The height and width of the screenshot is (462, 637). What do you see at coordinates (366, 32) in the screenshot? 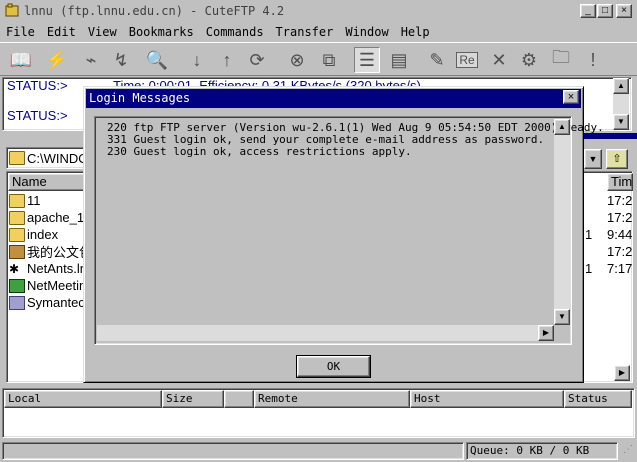
I see `menu-window: Window` at bounding box center [366, 32].